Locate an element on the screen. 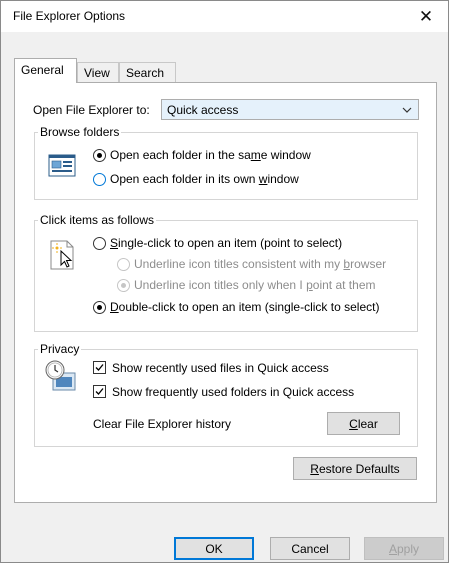 This screenshot has height=564, width=450. tab-search-label: Search is located at coordinates (145, 73).